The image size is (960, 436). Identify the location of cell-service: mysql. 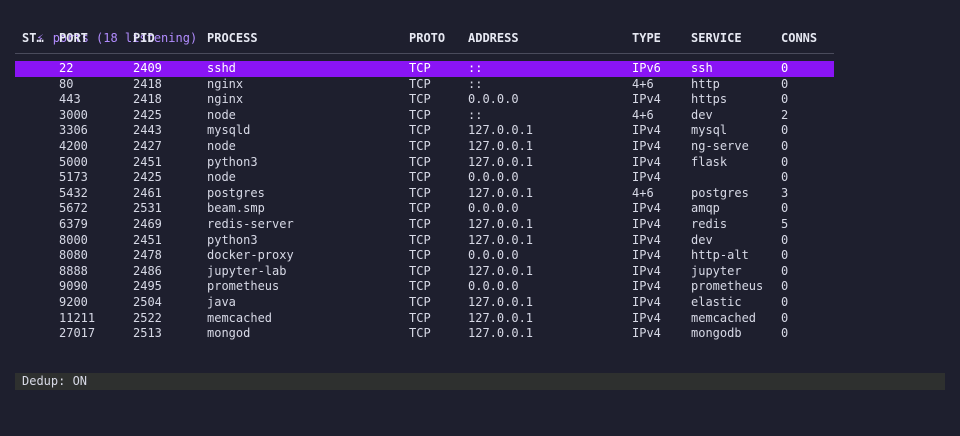
(709, 130).